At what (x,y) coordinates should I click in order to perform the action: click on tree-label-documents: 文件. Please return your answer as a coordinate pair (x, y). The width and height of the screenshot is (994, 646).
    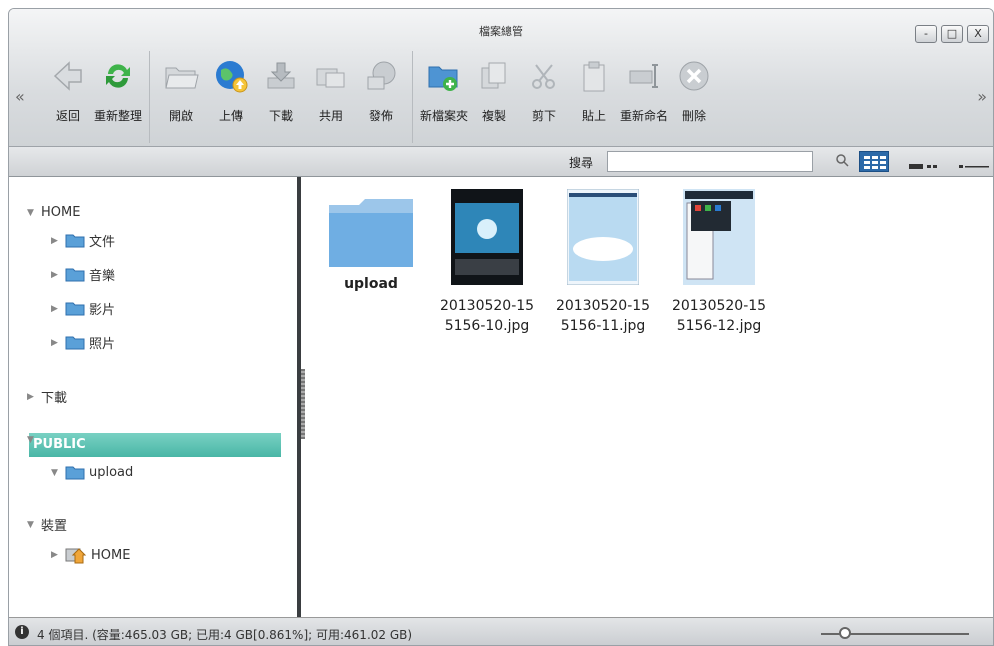
    Looking at the image, I should click on (102, 242).